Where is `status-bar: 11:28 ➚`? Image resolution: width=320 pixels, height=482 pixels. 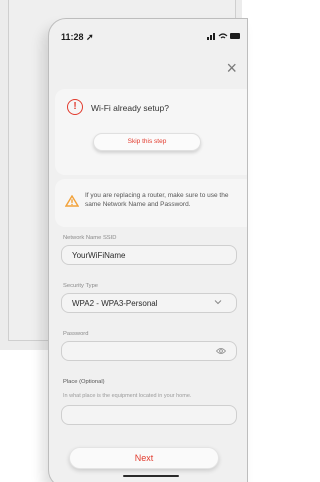
status-bar: 11:28 ➚ is located at coordinates (148, 37).